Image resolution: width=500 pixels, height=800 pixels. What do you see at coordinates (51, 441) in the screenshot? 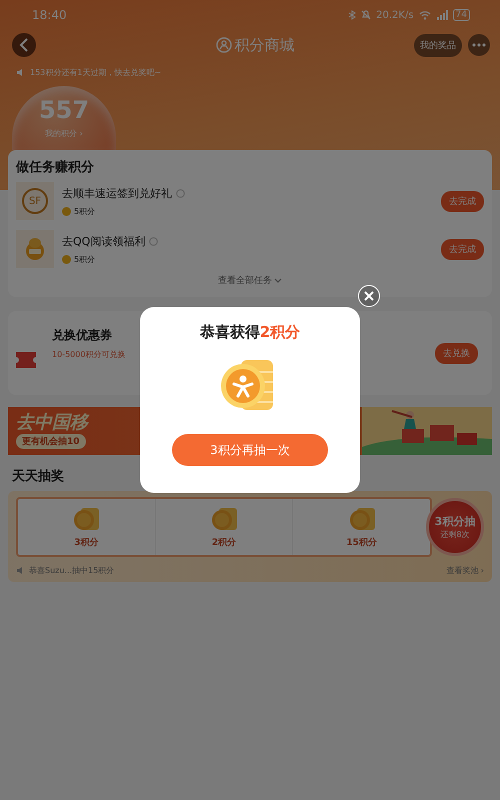
I see `banner-subline: 更有机会抽10` at bounding box center [51, 441].